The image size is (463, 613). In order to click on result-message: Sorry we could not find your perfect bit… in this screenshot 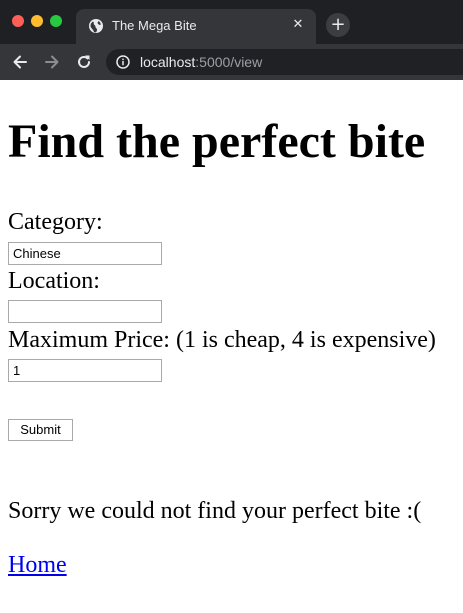, I will do `click(215, 511)`.